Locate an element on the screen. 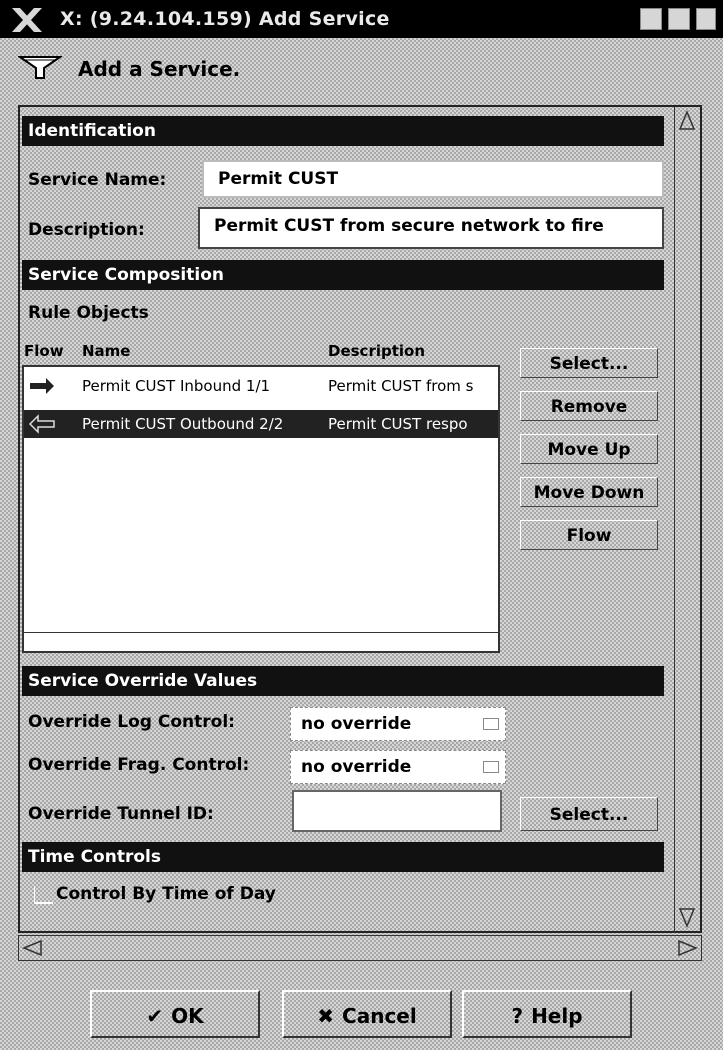 The height and width of the screenshot is (1050, 723). help-label: Help is located at coordinates (557, 1016).